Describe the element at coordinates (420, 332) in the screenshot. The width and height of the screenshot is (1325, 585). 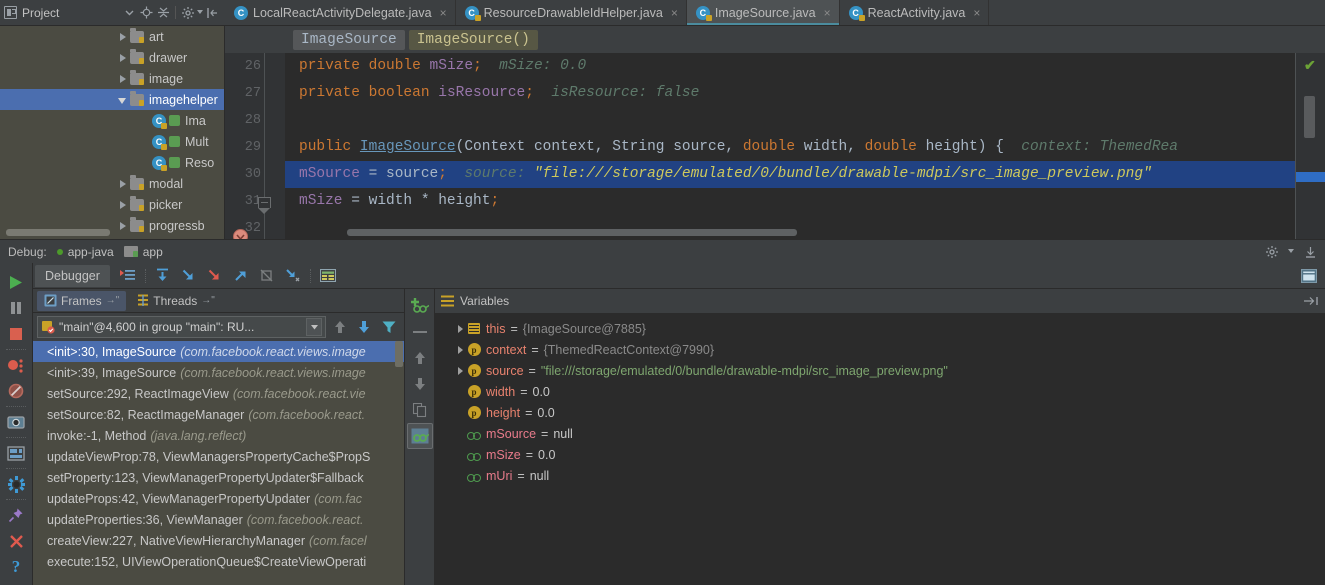
I see `remove-icon` at that location.